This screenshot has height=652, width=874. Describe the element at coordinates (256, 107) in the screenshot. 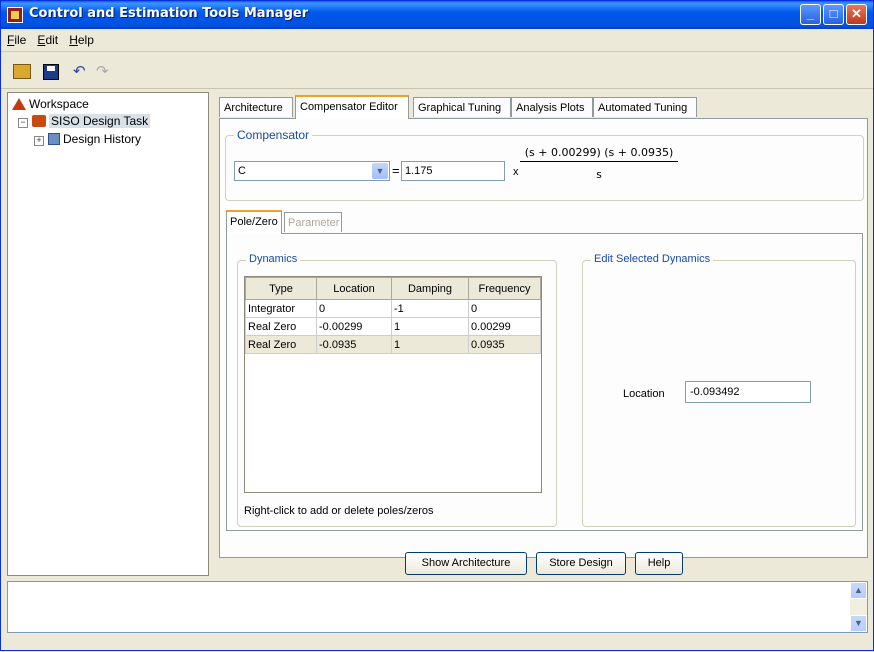

I see `tab-architecture: Architecture` at that location.